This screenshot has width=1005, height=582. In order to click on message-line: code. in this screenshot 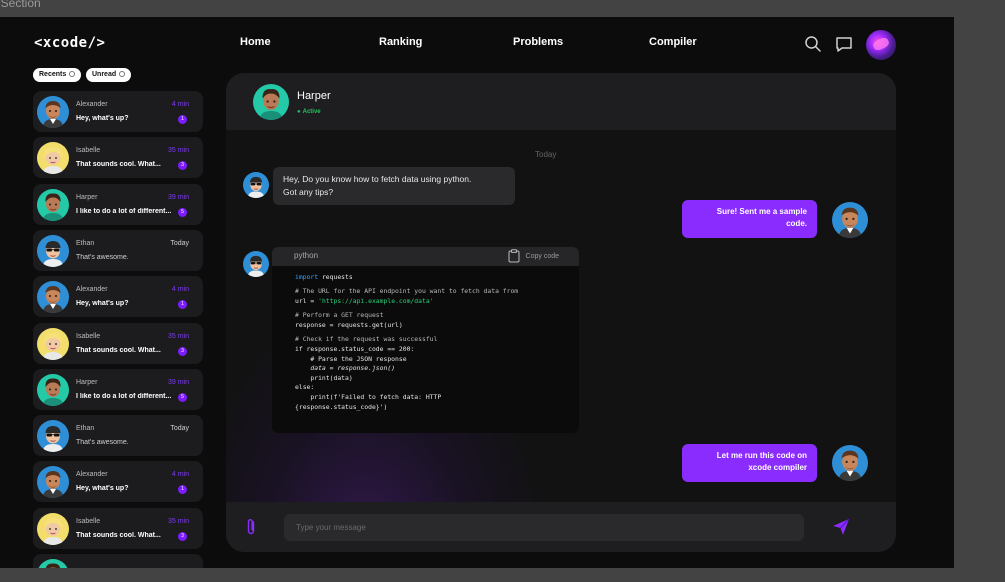, I will do `click(796, 223)`.